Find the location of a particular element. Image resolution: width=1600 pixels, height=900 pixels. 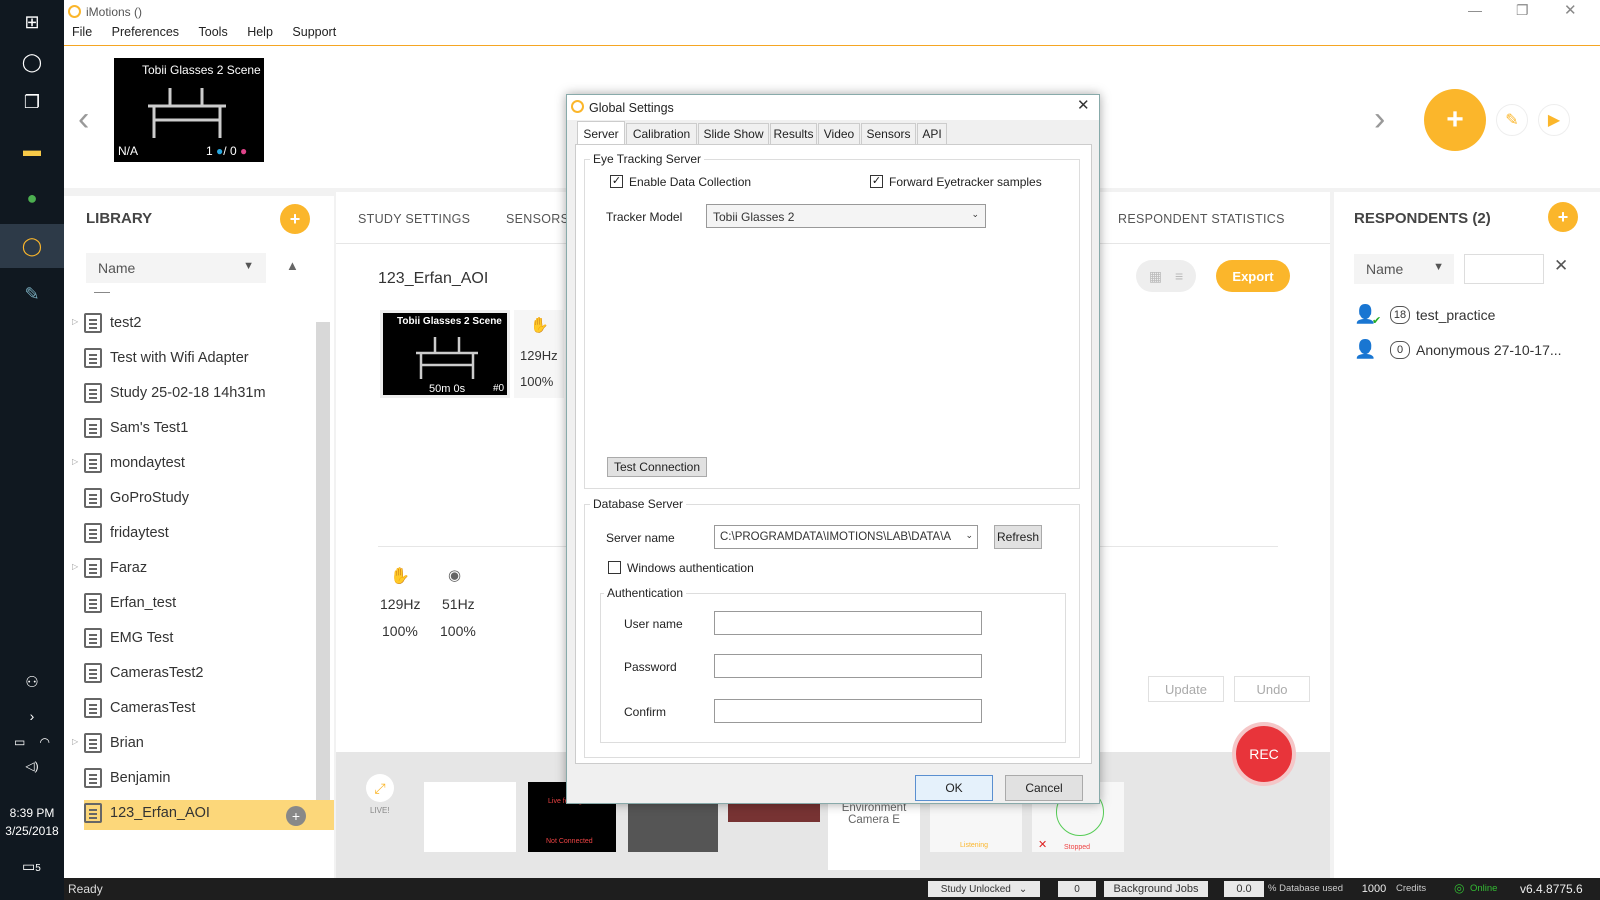

study-item: Study 25-02-18 14h31m is located at coordinates (175, 393).